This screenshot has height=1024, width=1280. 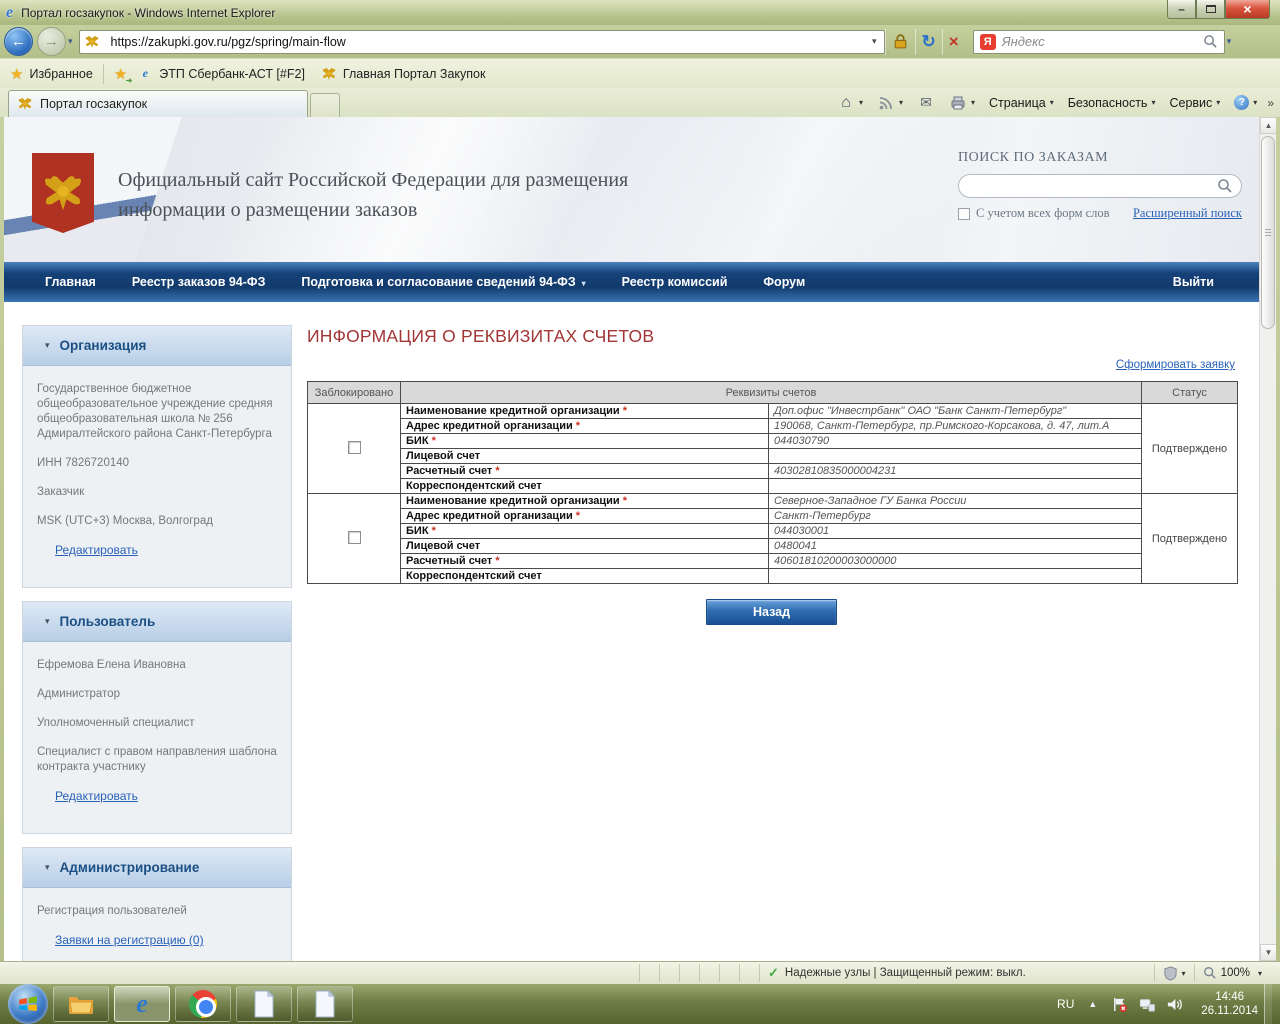 I want to click on favorites-label: Избранное, so click(x=60, y=74).